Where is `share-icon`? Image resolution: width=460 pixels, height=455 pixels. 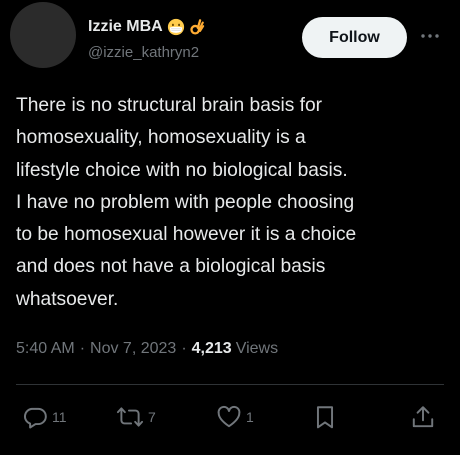 share-icon is located at coordinates (423, 417).